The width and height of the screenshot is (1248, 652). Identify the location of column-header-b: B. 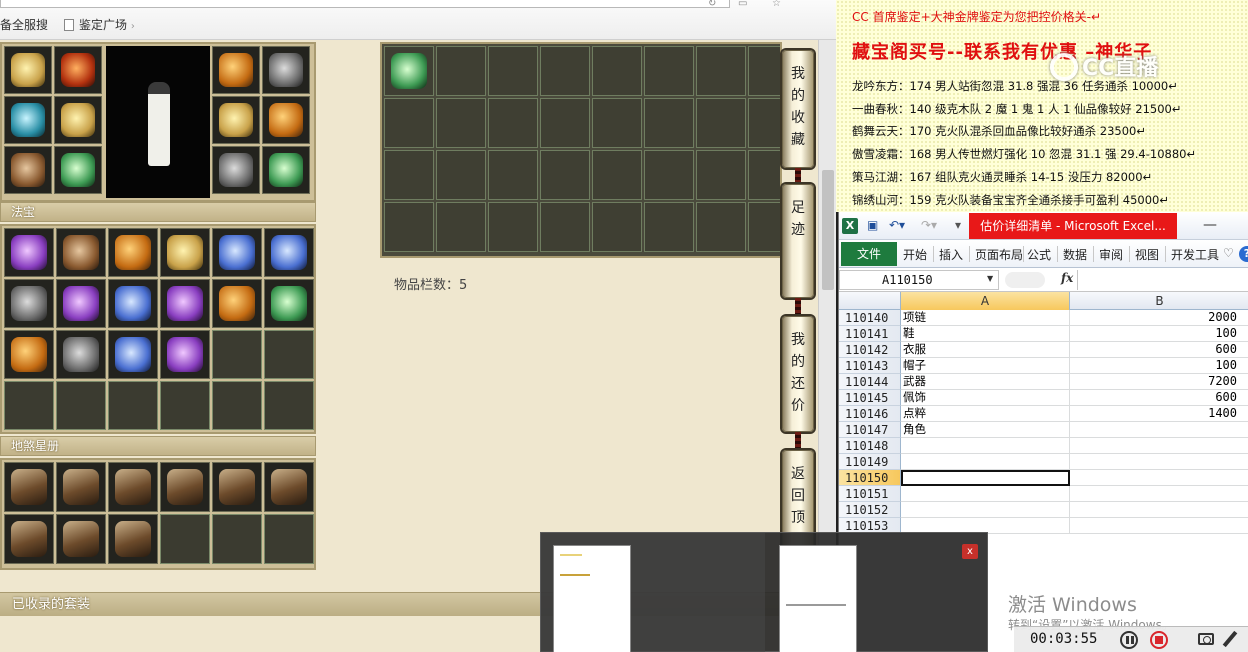
(1159, 301).